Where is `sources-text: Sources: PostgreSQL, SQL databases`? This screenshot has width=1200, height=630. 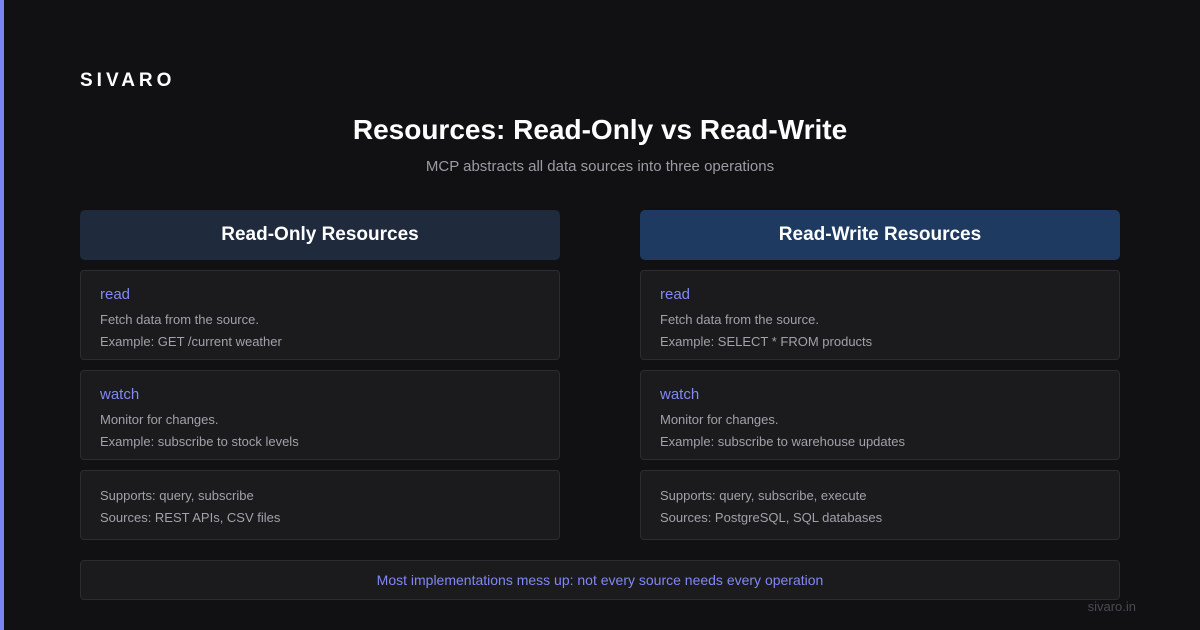
sources-text: Sources: PostgreSQL, SQL databases is located at coordinates (771, 517).